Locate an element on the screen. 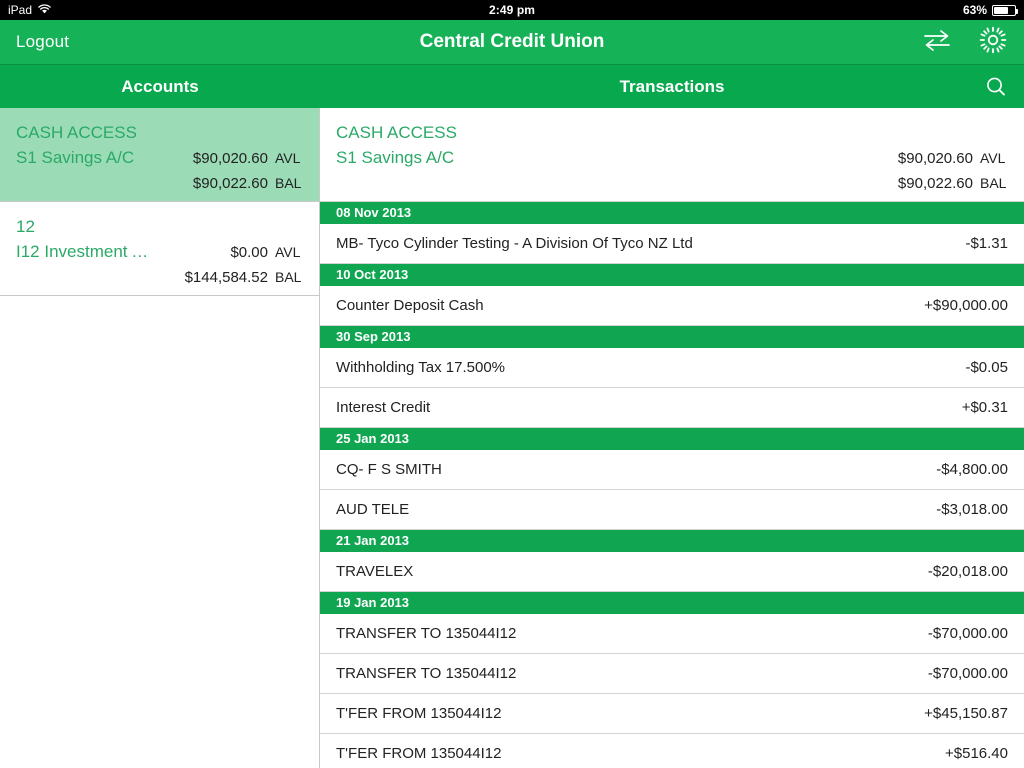  battery-icon is located at coordinates (1005, 10).